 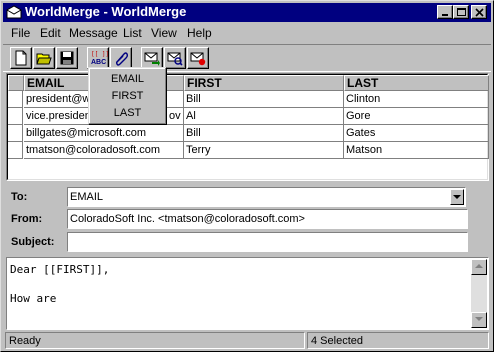 I want to click on table-row-email: tmatson@coloradosoft.com, so click(x=104, y=150).